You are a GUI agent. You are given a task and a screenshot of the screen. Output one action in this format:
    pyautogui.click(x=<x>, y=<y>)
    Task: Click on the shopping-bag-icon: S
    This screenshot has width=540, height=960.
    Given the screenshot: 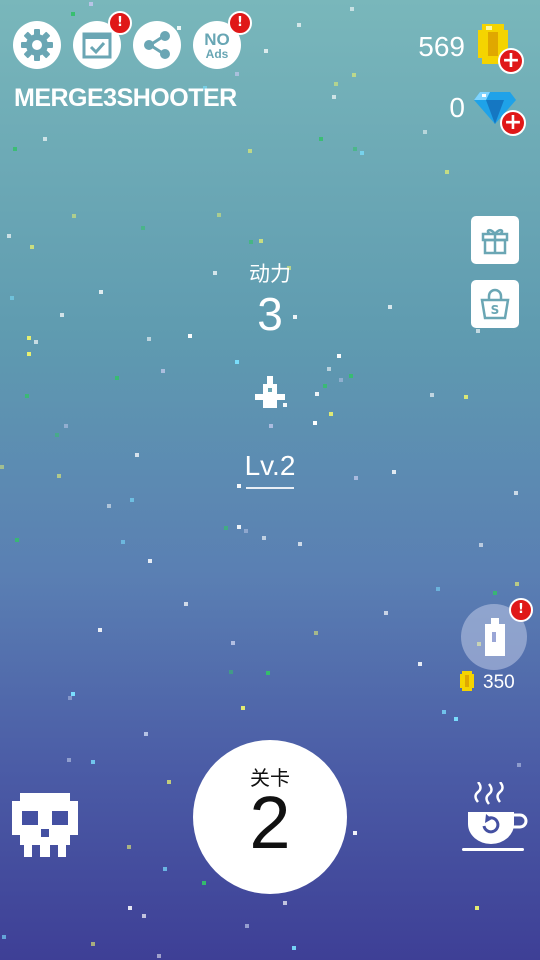 What is the action you would take?
    pyautogui.click(x=495, y=304)
    